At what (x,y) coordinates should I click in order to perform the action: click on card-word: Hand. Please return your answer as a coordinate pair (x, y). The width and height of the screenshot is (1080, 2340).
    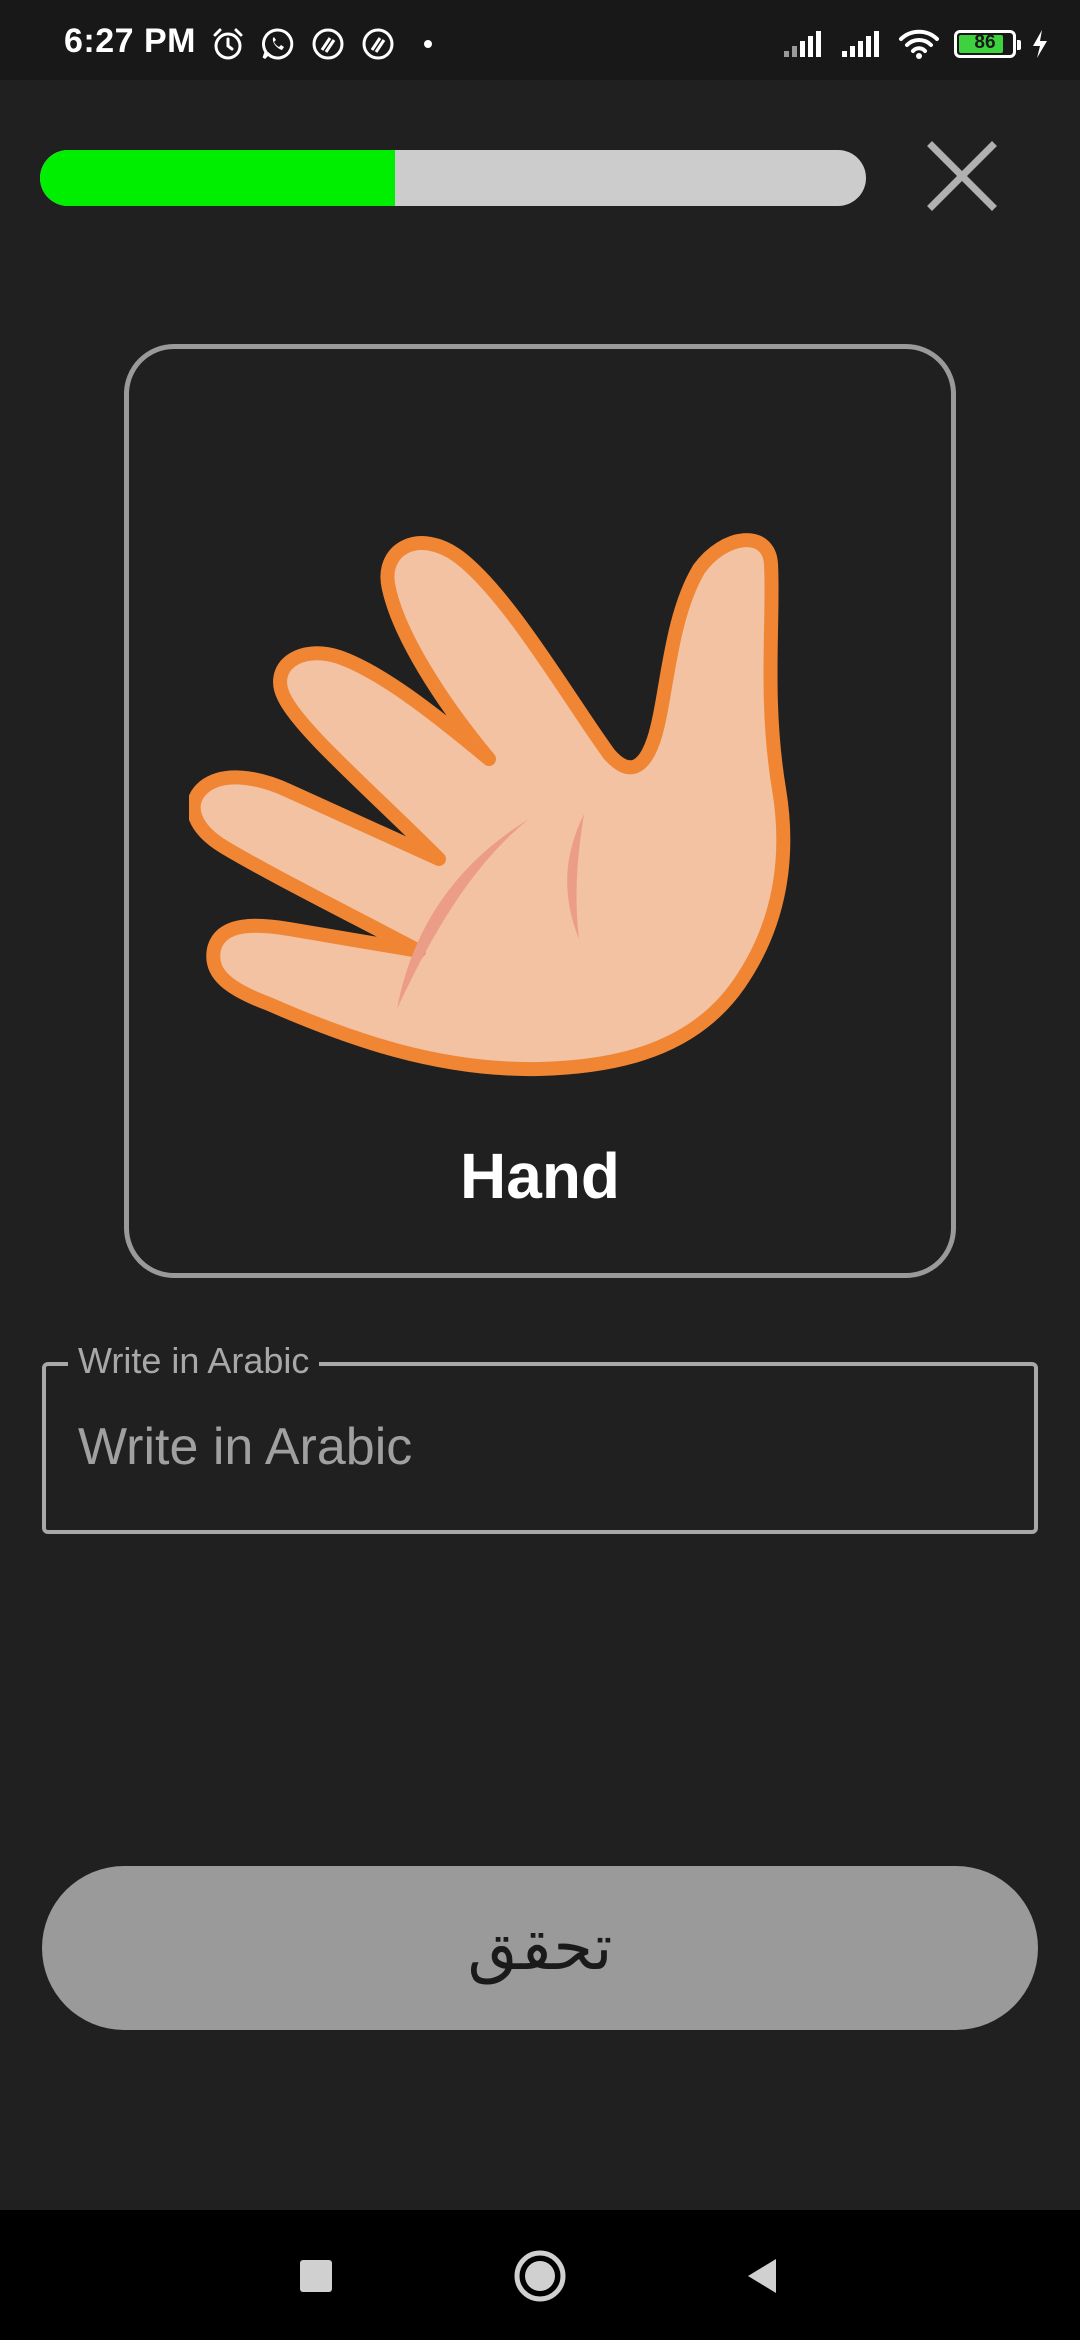
    Looking at the image, I should click on (540, 1176).